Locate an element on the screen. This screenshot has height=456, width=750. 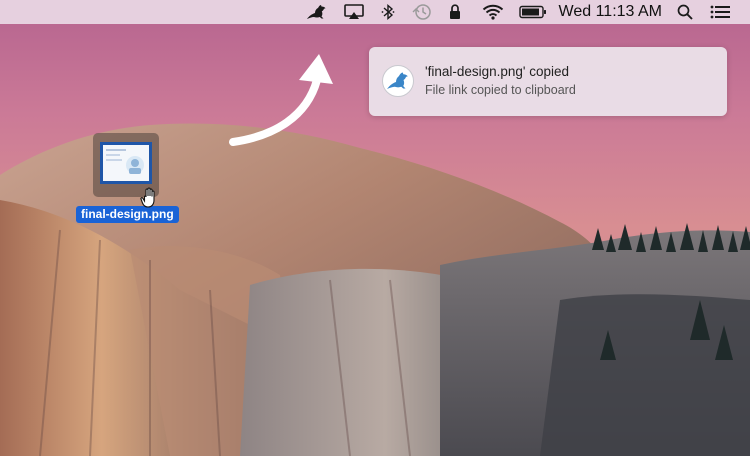
notification-title: 'final-design.png' copied is located at coordinates (497, 71).